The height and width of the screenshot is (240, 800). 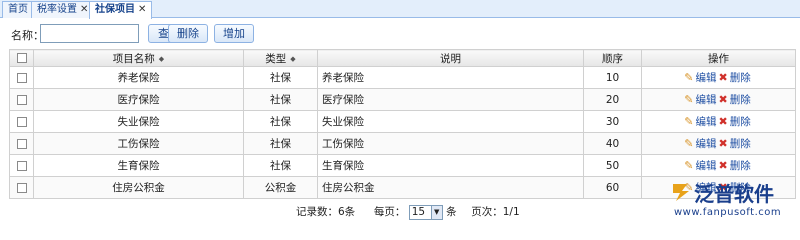 What do you see at coordinates (188, 33) in the screenshot?
I see `delete-button: 删除` at bounding box center [188, 33].